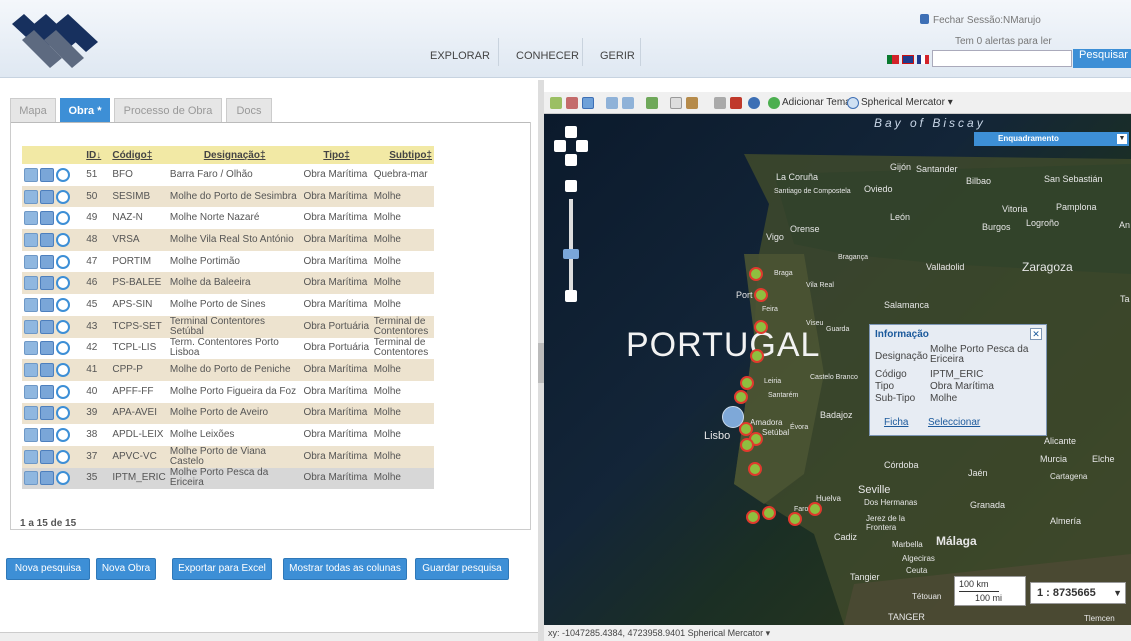 The image size is (1131, 641). Describe the element at coordinates (571, 186) in the screenshot. I see `zoom-in-icon` at that location.